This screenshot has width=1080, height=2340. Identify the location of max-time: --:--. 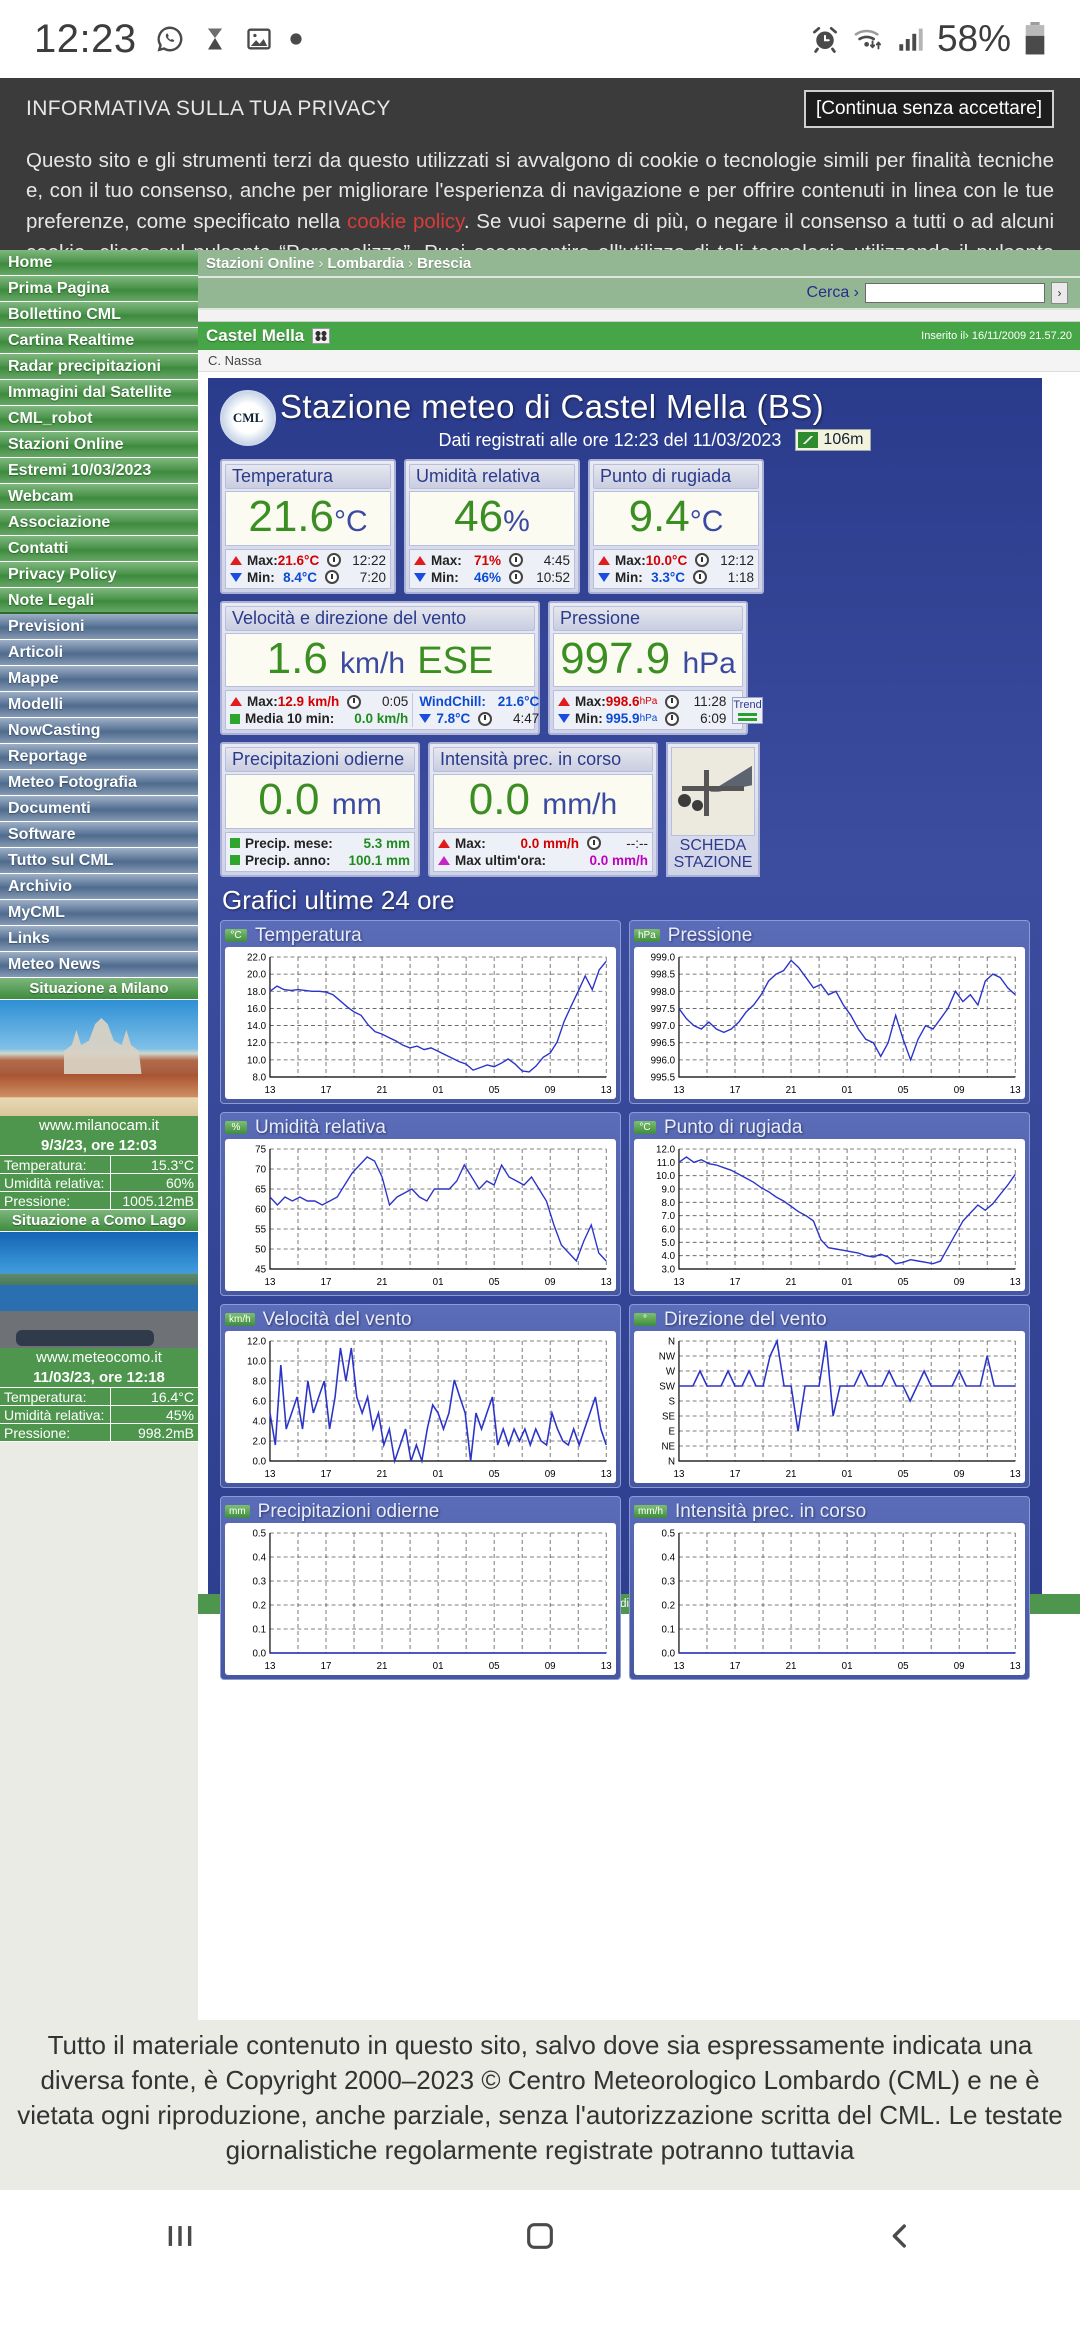
(637, 843).